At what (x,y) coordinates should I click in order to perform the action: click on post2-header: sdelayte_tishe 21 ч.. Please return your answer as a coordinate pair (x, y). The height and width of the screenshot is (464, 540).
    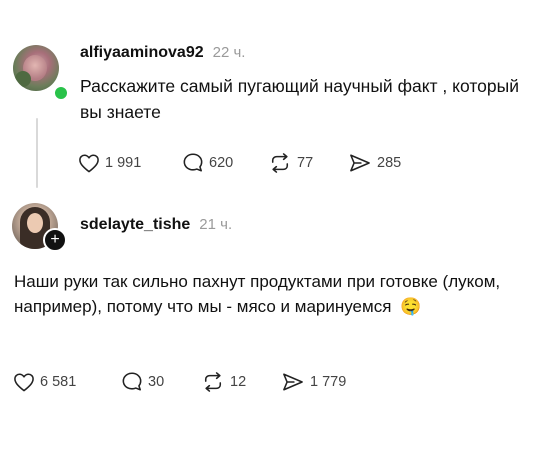
    Looking at the image, I should click on (156, 225).